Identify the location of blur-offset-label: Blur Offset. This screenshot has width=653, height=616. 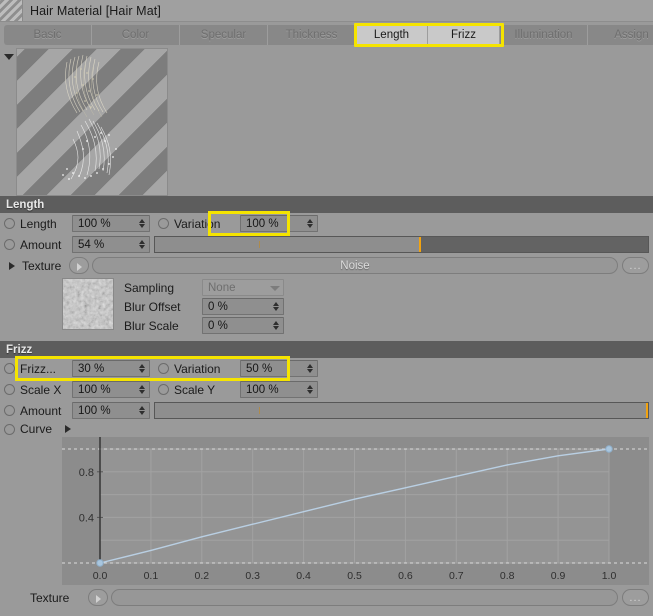
(152, 306).